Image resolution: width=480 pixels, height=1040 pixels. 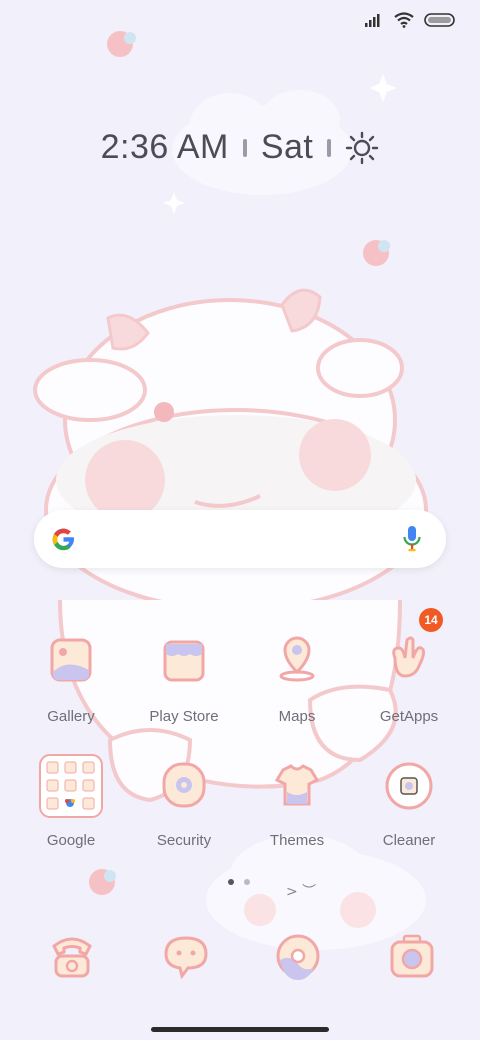 I want to click on status-bar, so click(x=410, y=20).